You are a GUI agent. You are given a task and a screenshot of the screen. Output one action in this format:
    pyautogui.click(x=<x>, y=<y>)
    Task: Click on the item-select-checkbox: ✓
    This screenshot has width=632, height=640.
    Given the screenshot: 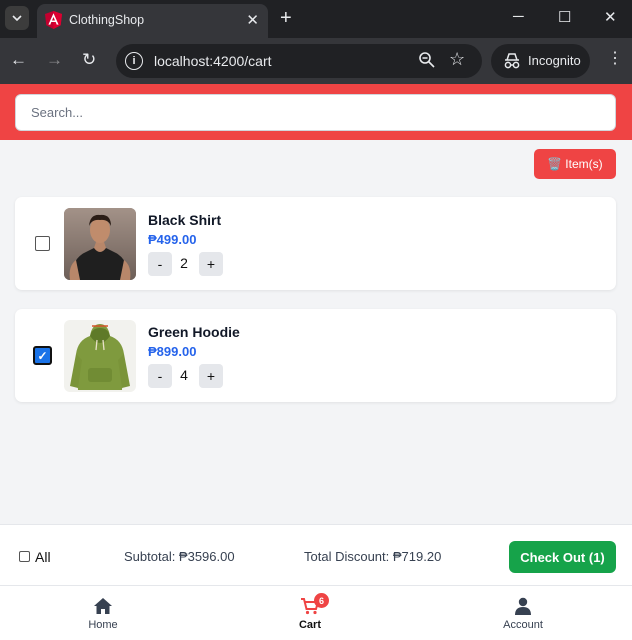 What is the action you would take?
    pyautogui.click(x=42, y=355)
    